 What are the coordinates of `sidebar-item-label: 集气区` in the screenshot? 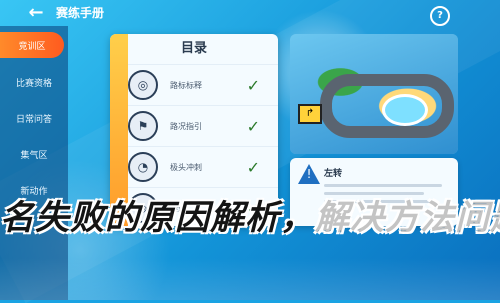 It's located at (34, 155).